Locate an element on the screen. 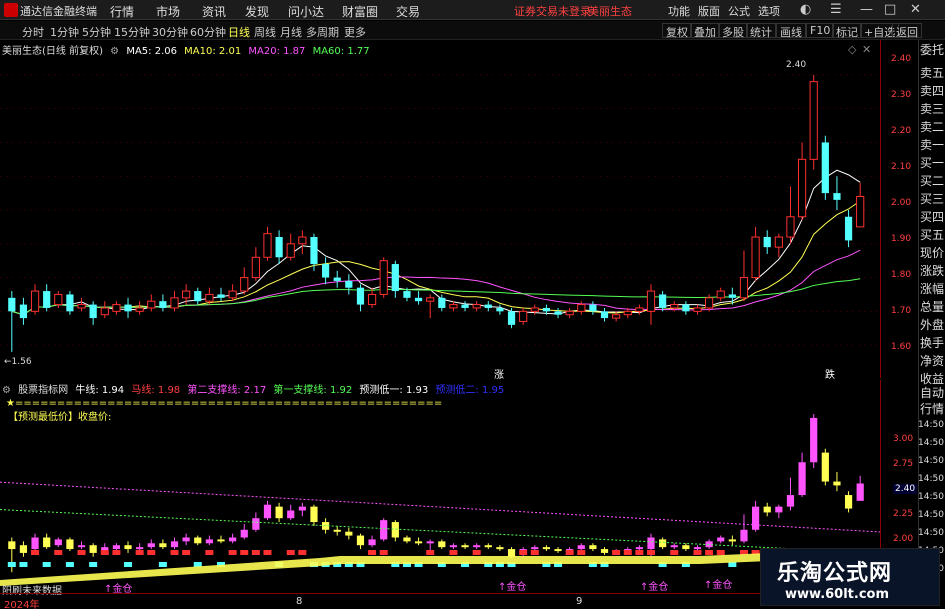 This screenshot has height=609, width=945. f10-button: F10 is located at coordinates (820, 30).